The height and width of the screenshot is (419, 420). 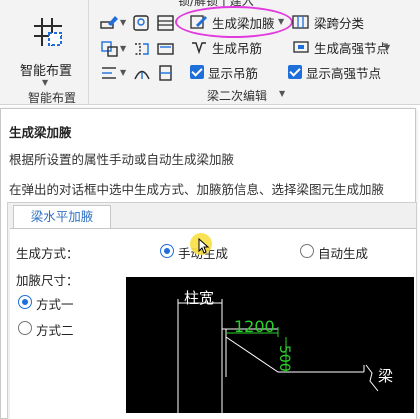 I want to click on smart-layout-label: 智能布置, so click(x=45, y=71).